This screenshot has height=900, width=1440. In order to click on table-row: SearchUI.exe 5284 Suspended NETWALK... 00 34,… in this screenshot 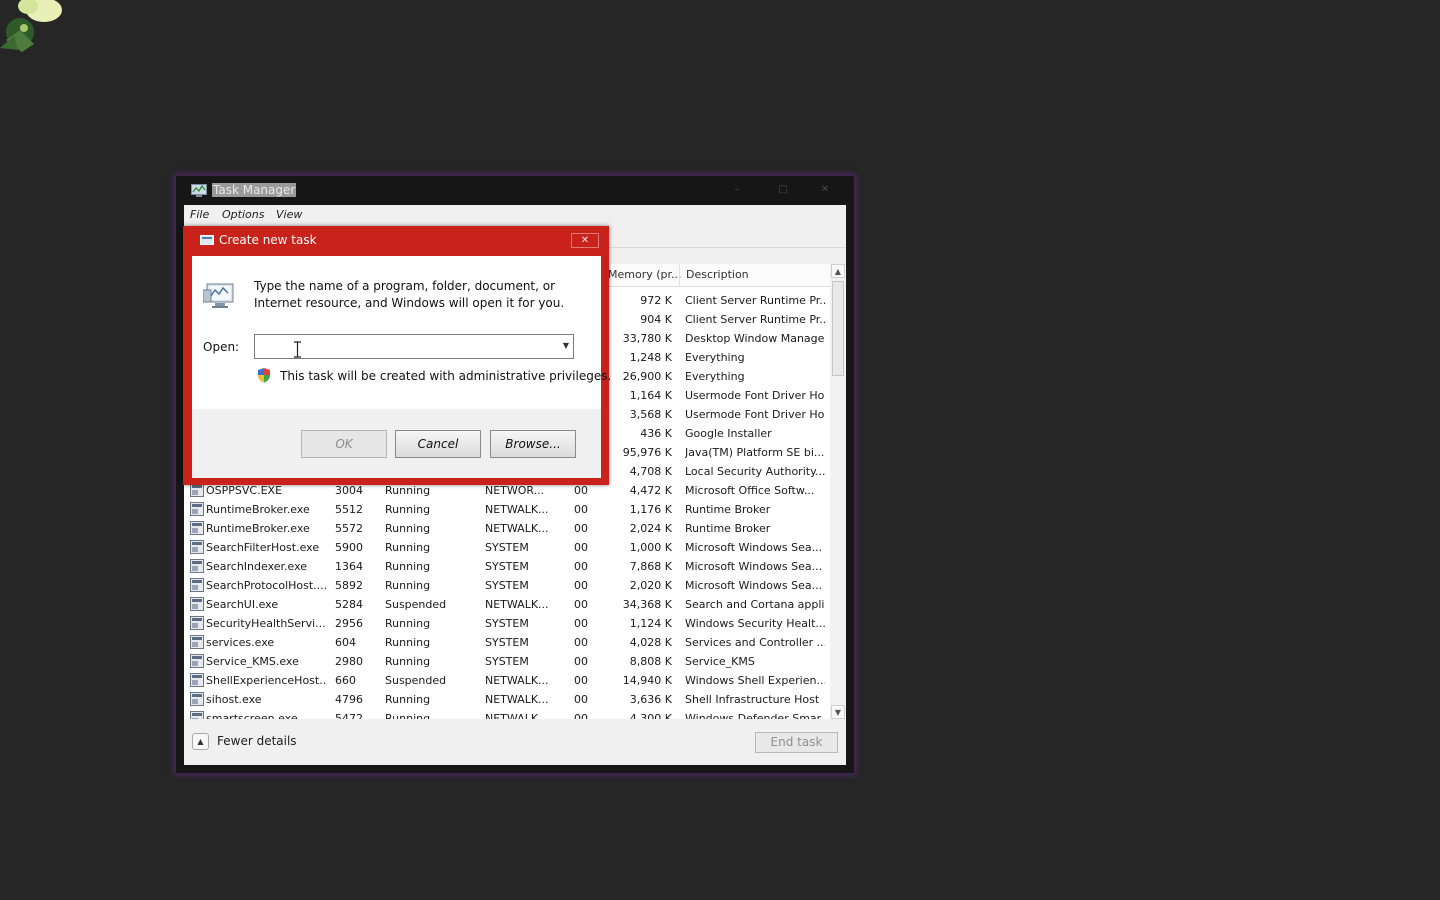, I will do `click(507, 604)`.